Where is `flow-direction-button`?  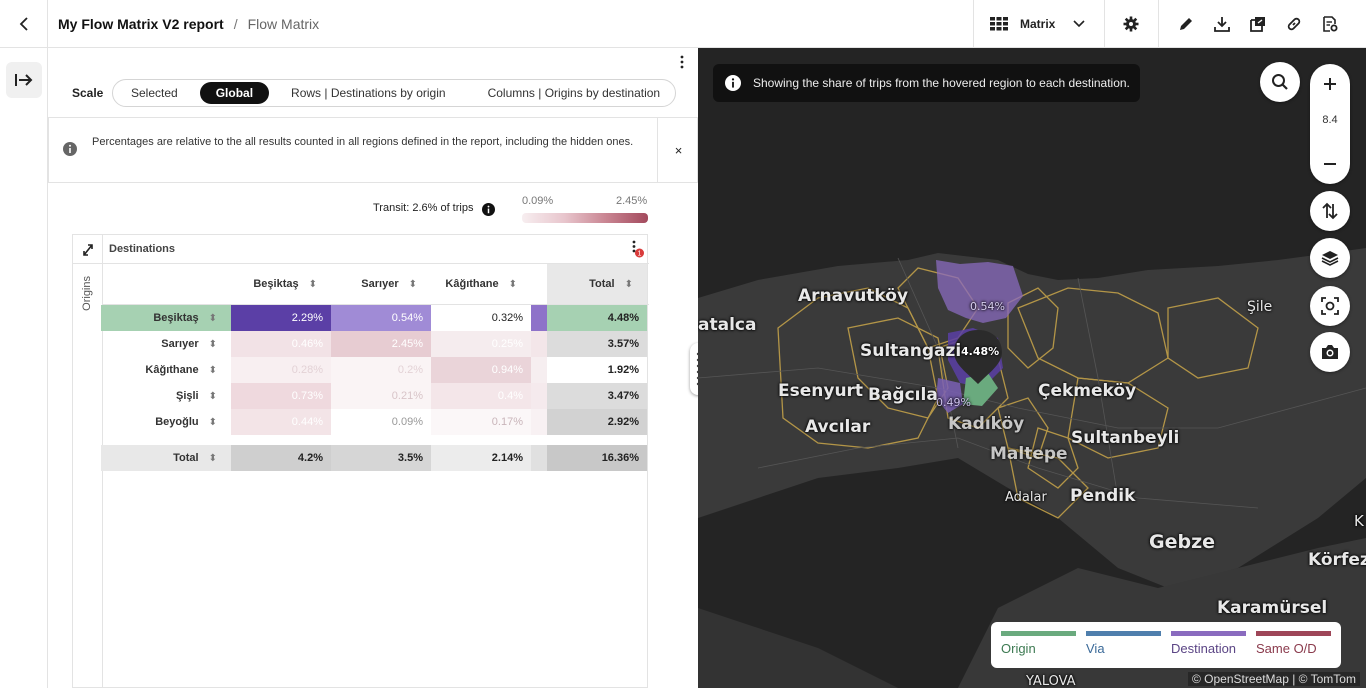
flow-direction-button is located at coordinates (1330, 211).